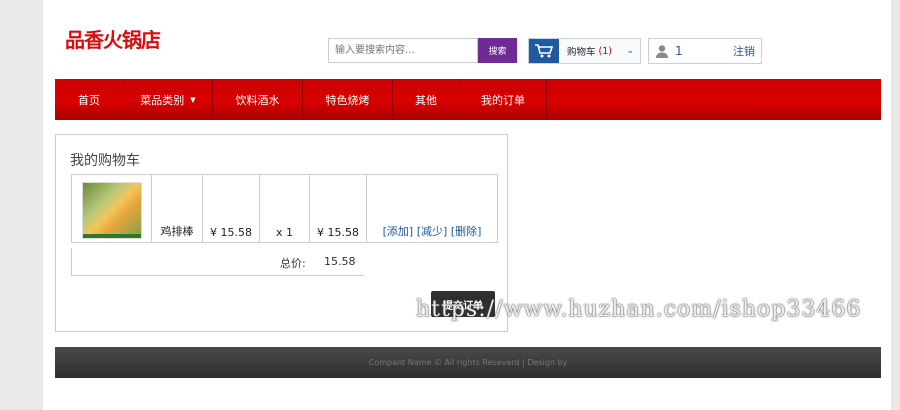 Image resolution: width=900 pixels, height=410 pixels. Describe the element at coordinates (544, 51) in the screenshot. I see `cart-icon` at that location.